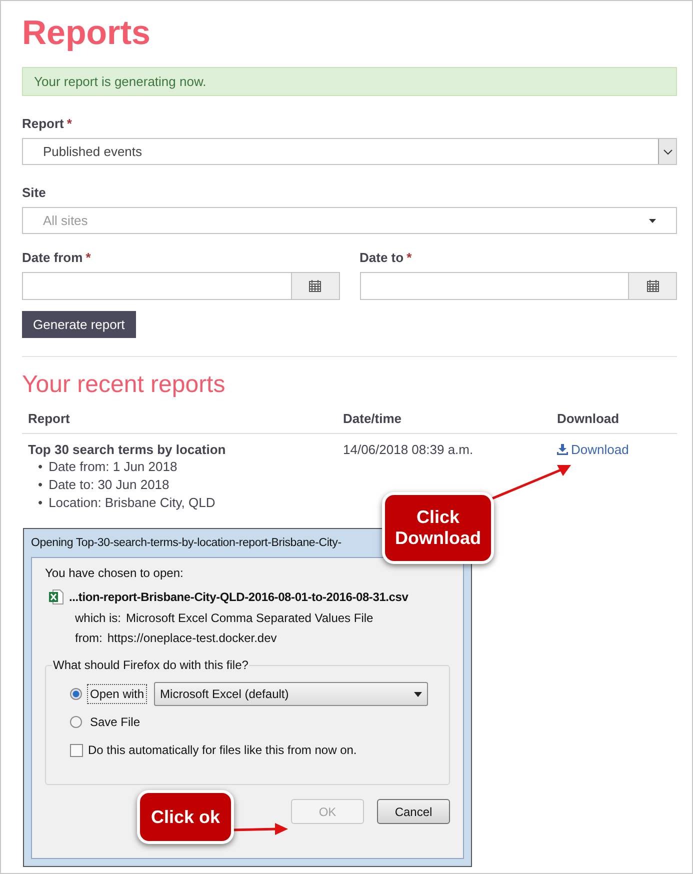 This screenshot has height=874, width=693. I want to click on application-dropdown: Microsoft Excel (default), so click(291, 694).